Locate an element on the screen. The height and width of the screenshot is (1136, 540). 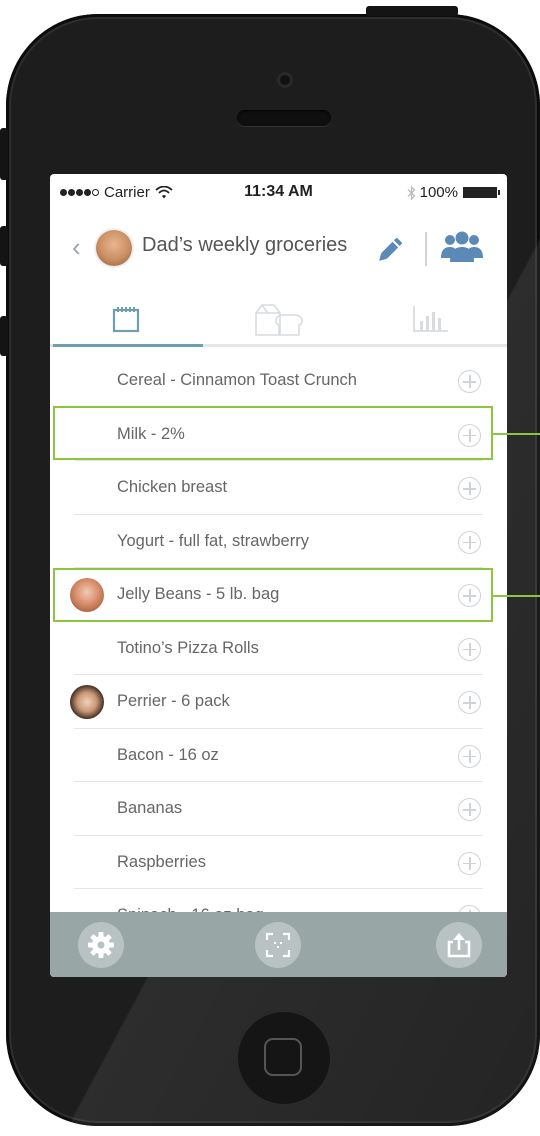
volume-up-button is located at coordinates (4, 246).